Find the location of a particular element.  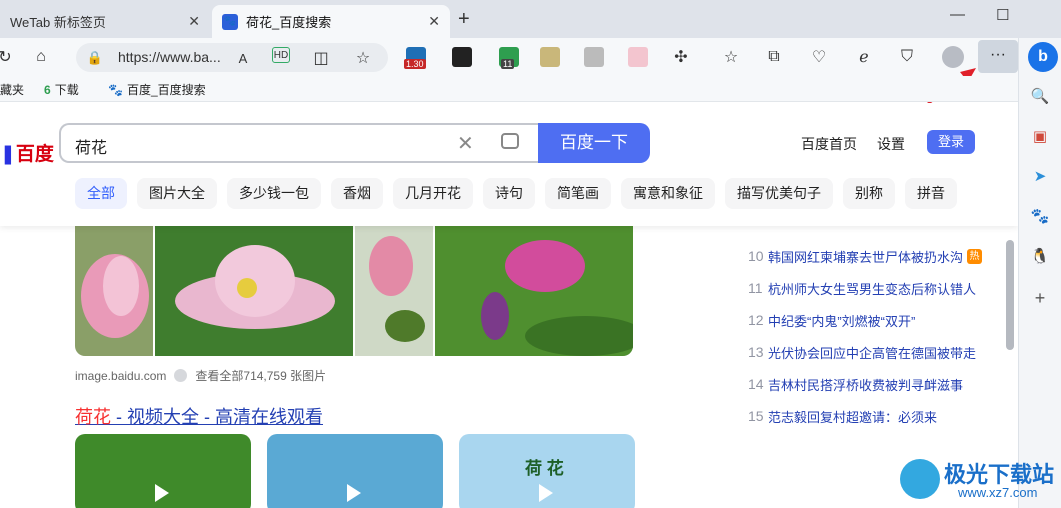

tag-item: 寓意和象征 is located at coordinates (668, 193).